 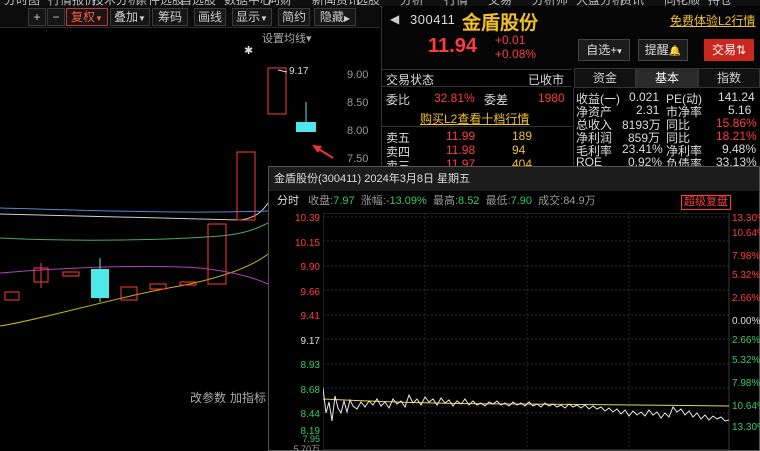 What do you see at coordinates (126, 17) in the screenshot?
I see `overlay-label: 叠加` at bounding box center [126, 17].